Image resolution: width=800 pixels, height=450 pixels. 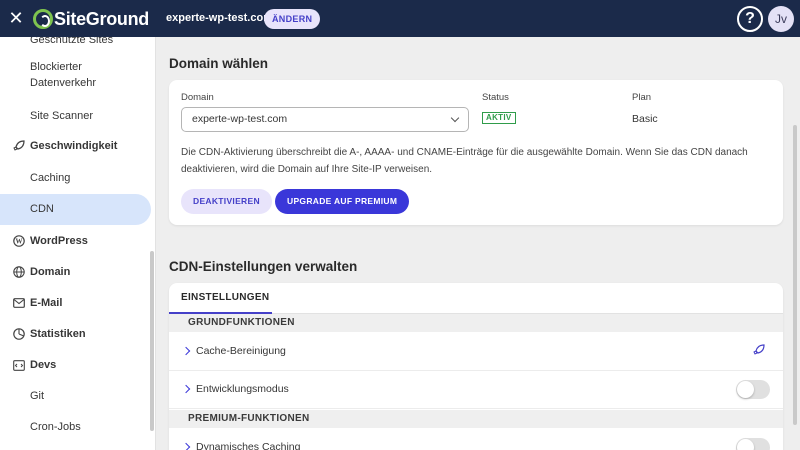 I want to click on close-icon: ✕, so click(x=16, y=18).